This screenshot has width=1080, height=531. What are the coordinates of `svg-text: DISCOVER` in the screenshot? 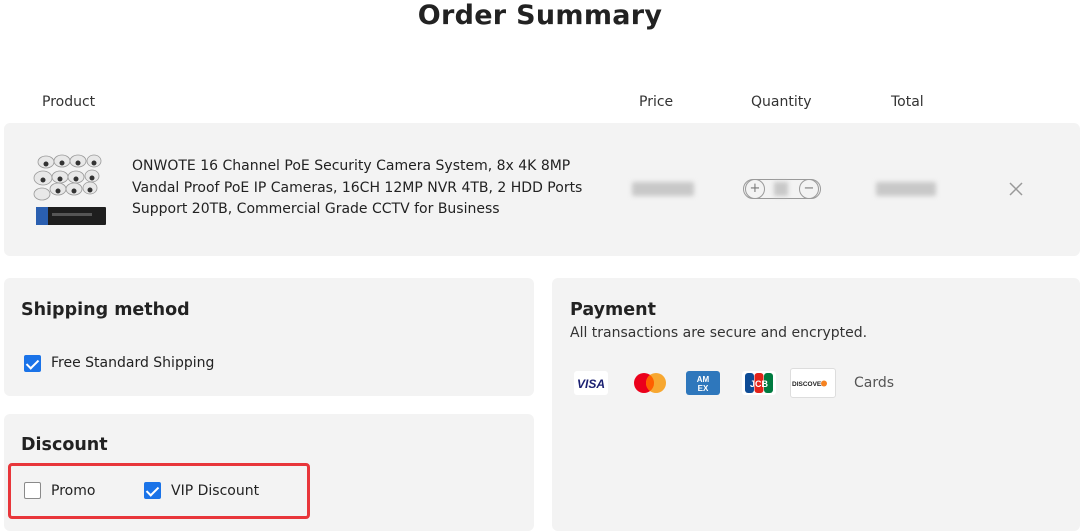 It's located at (809, 384).